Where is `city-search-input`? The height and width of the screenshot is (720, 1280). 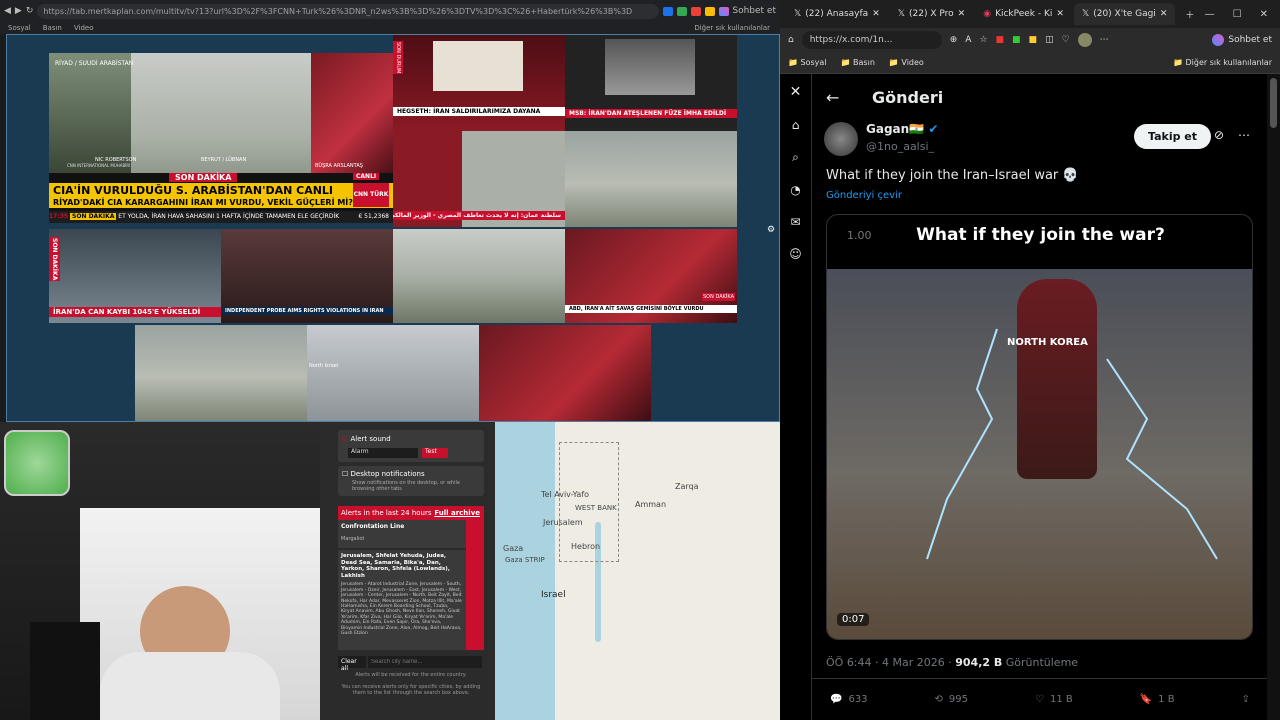
city-search-input is located at coordinates (425, 662).